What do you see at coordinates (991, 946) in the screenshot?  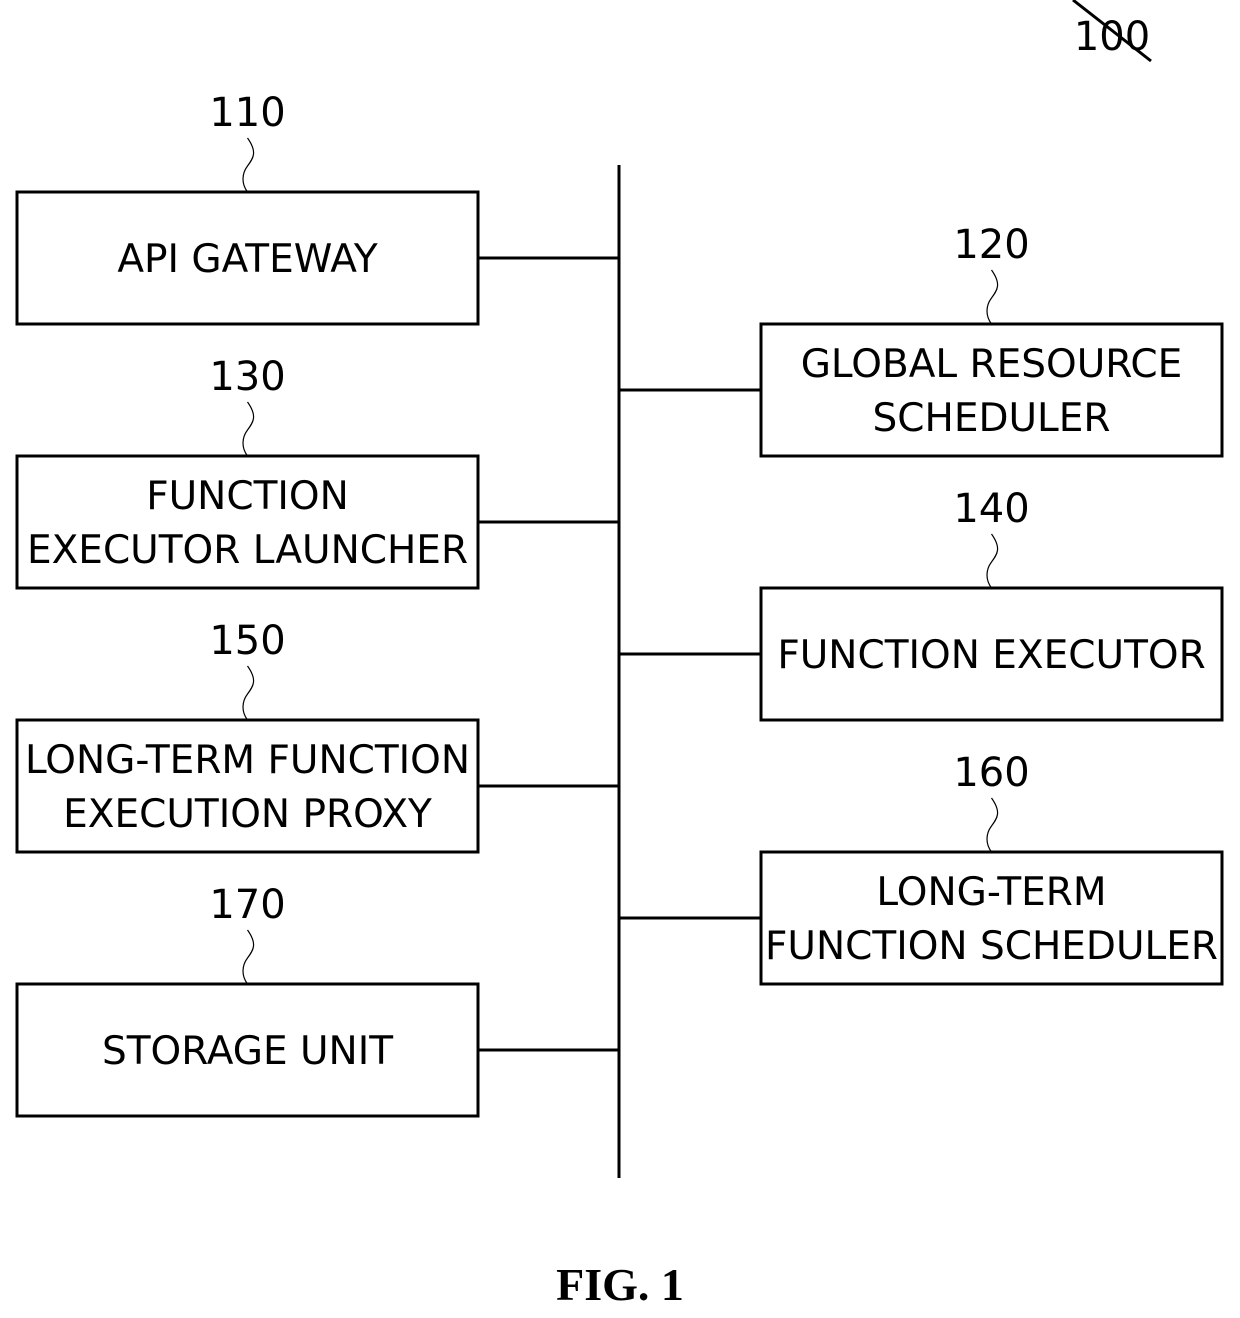 I see `long-term-function-scheduler-label-line: FUNCTION SCHEDULER` at bounding box center [991, 946].